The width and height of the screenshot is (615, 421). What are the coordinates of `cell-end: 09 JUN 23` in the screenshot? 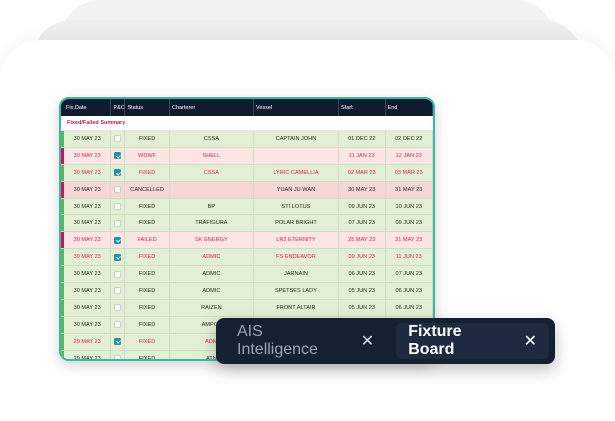 It's located at (409, 223).